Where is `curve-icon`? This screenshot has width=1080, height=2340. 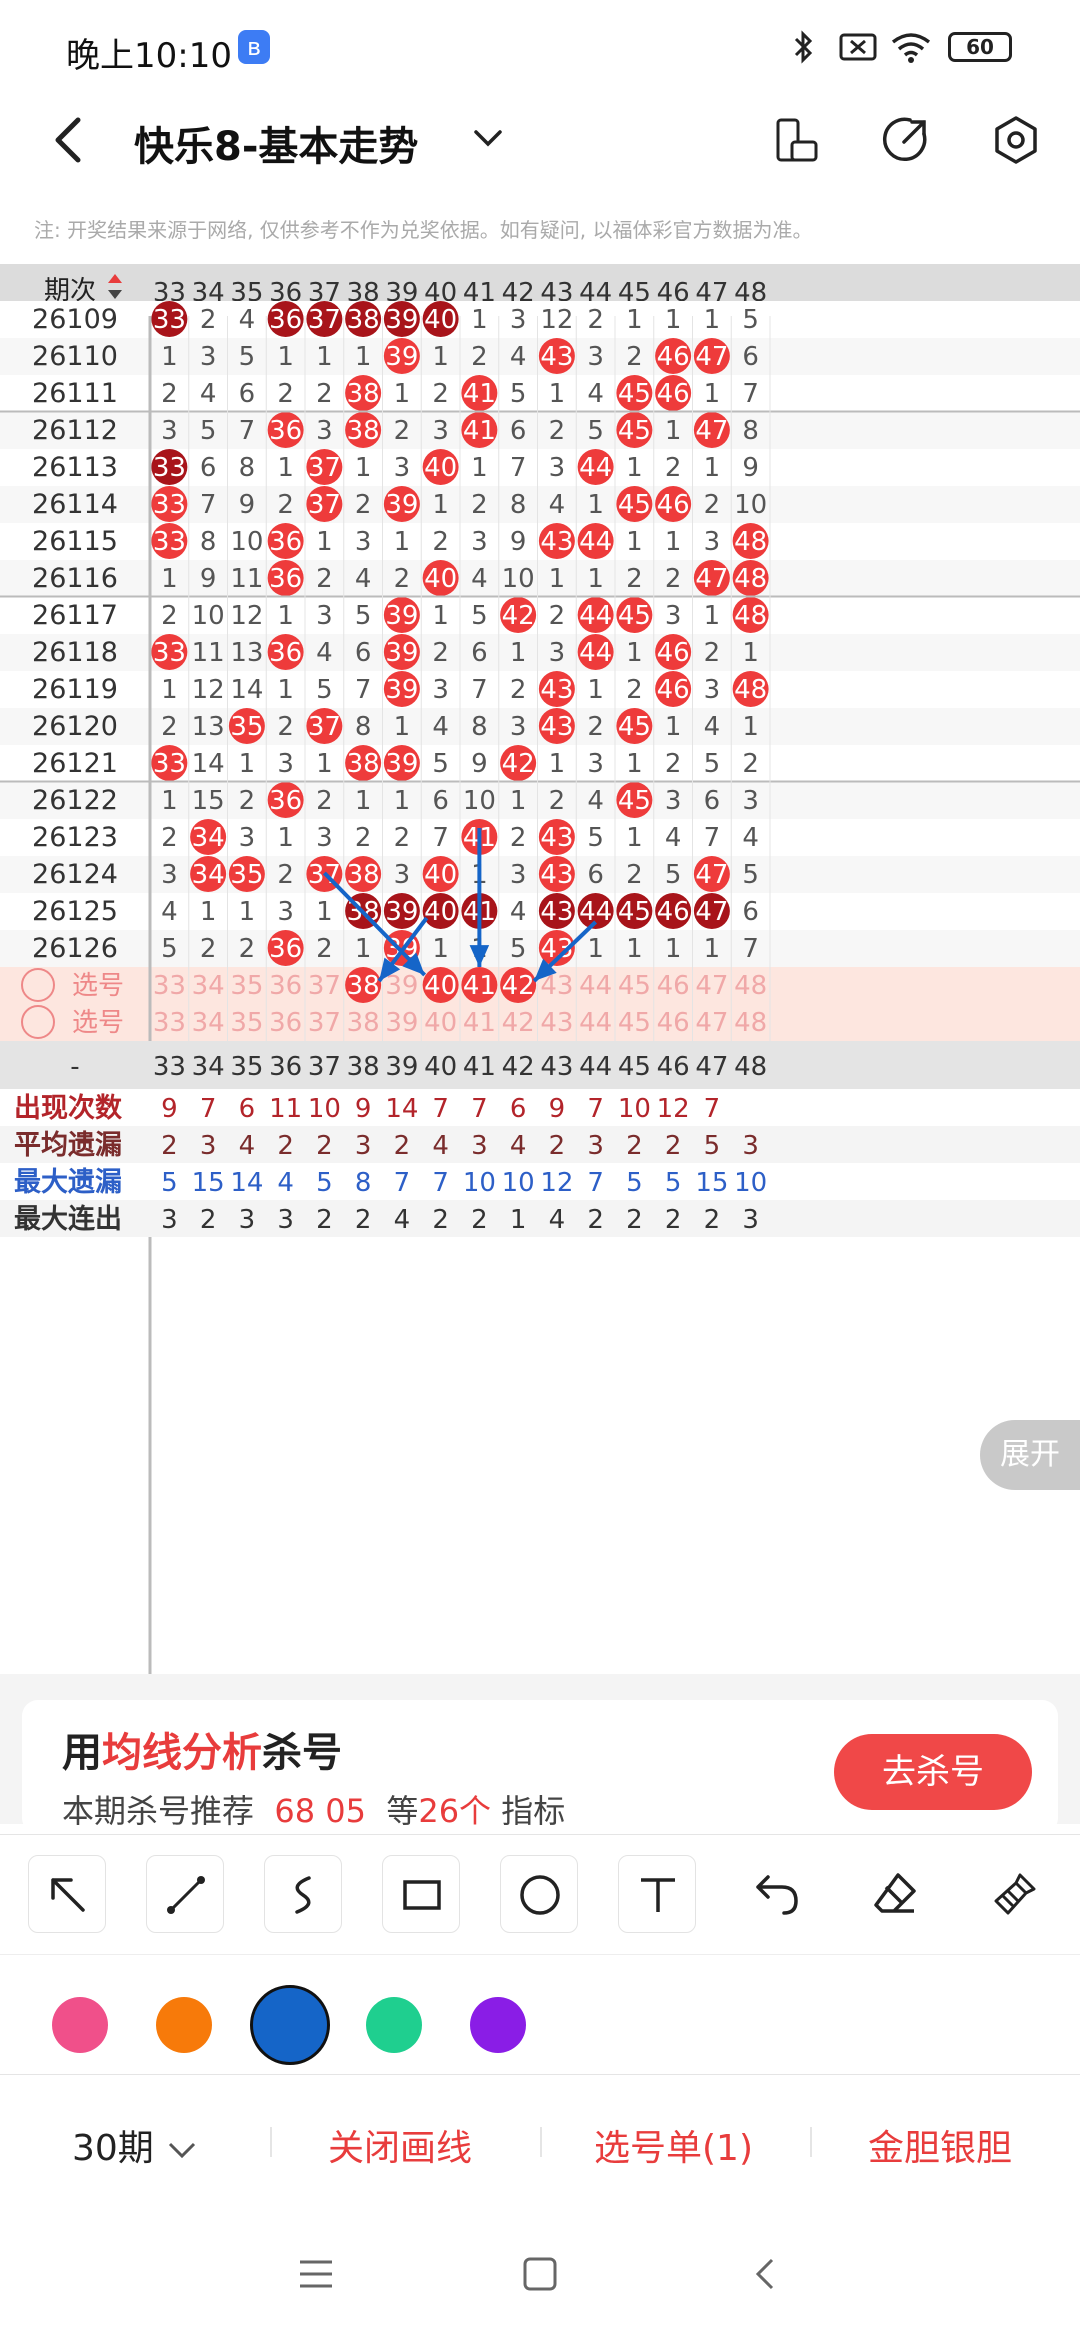
curve-icon is located at coordinates (303, 1895).